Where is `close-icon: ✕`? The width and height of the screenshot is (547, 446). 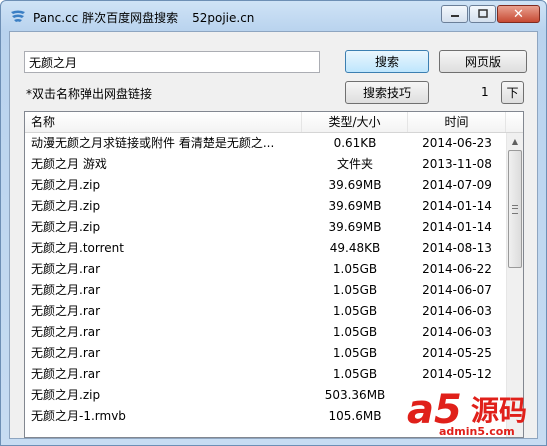 close-icon: ✕ is located at coordinates (518, 14).